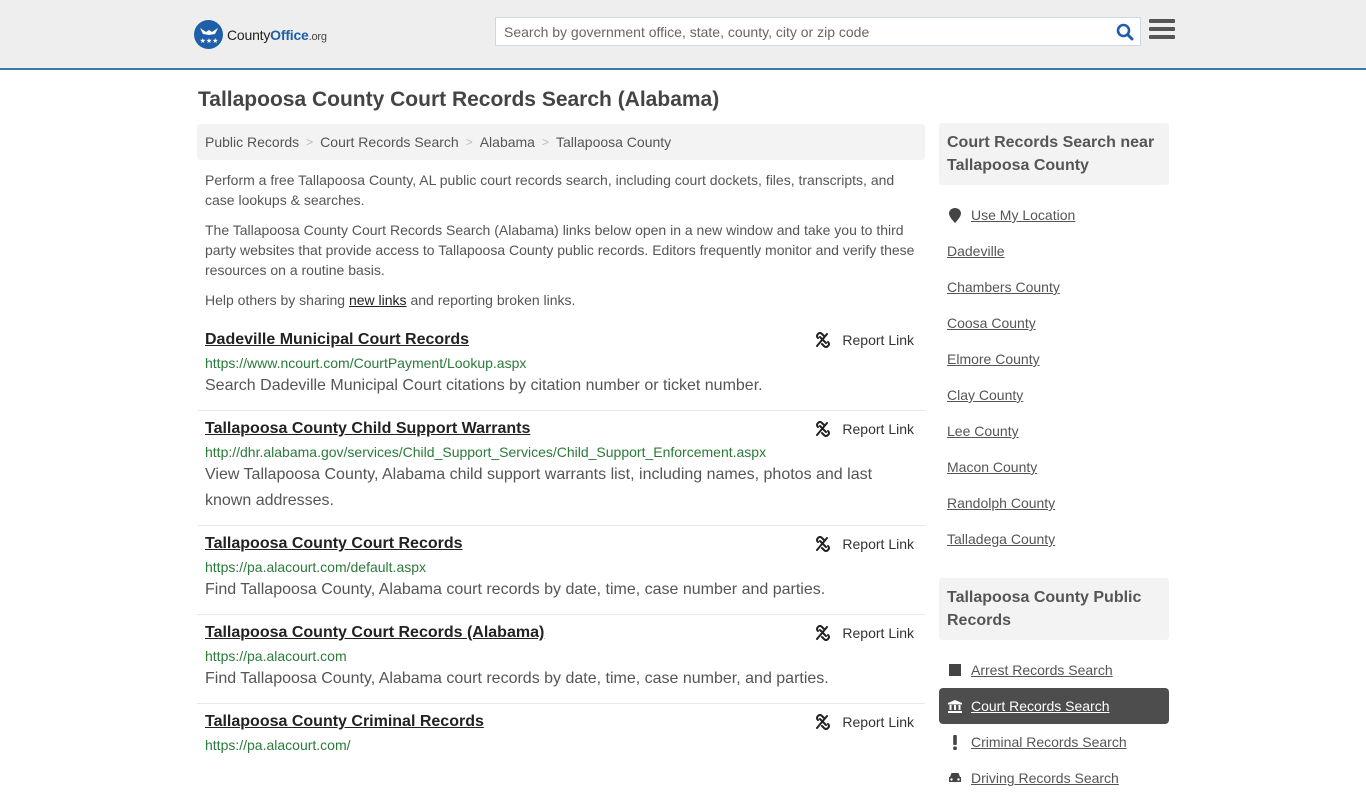 The width and height of the screenshot is (1366, 796). What do you see at coordinates (1045, 778) in the screenshot?
I see `driving-records-search-link: Driving Records Search` at bounding box center [1045, 778].